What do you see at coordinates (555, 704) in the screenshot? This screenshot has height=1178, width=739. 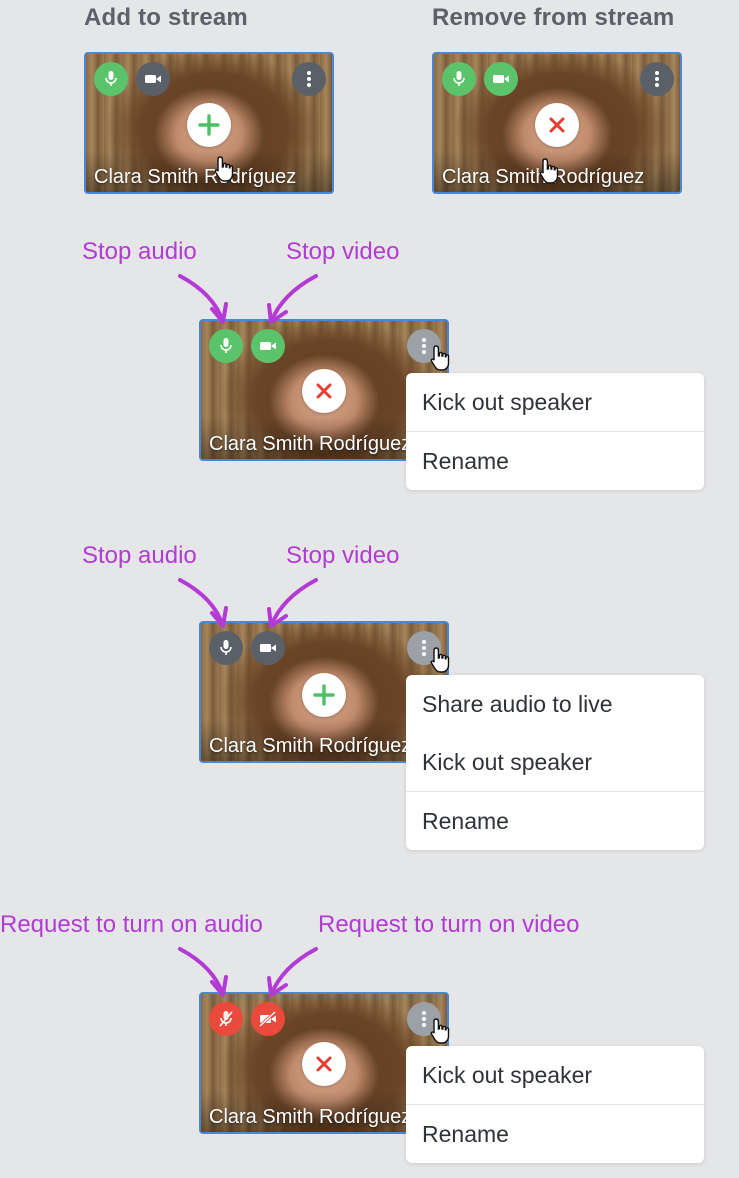 I see `menu-item-share-audio: Share audio to live` at bounding box center [555, 704].